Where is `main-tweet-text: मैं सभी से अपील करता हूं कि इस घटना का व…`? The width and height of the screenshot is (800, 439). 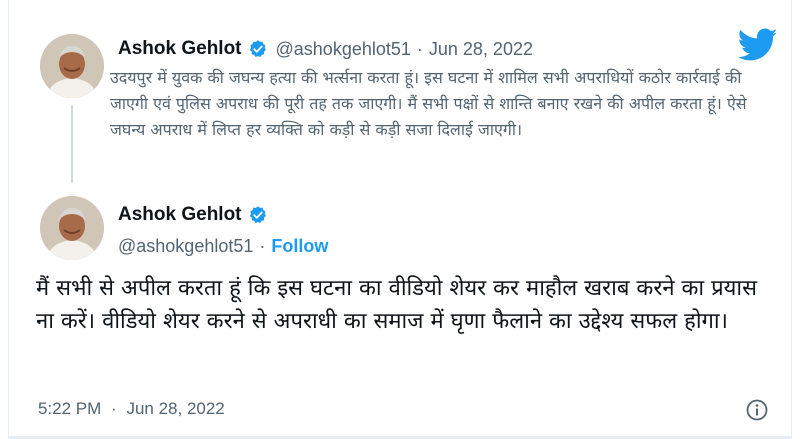
main-tweet-text: मैं सभी से अपील करता हूं कि इस घटना का व… is located at coordinates (396, 305).